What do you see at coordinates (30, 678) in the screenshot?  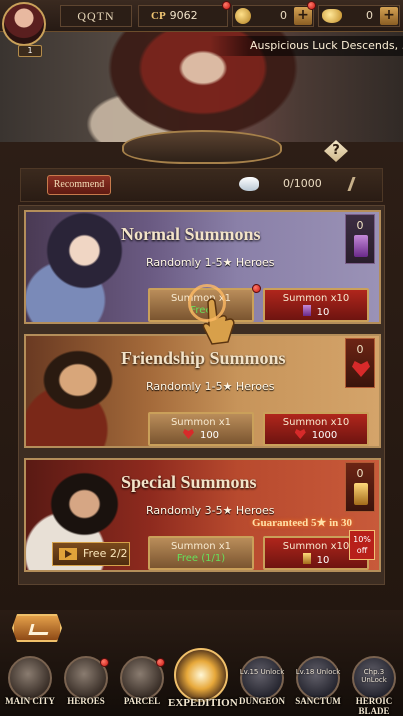 I see `castle-icon` at bounding box center [30, 678].